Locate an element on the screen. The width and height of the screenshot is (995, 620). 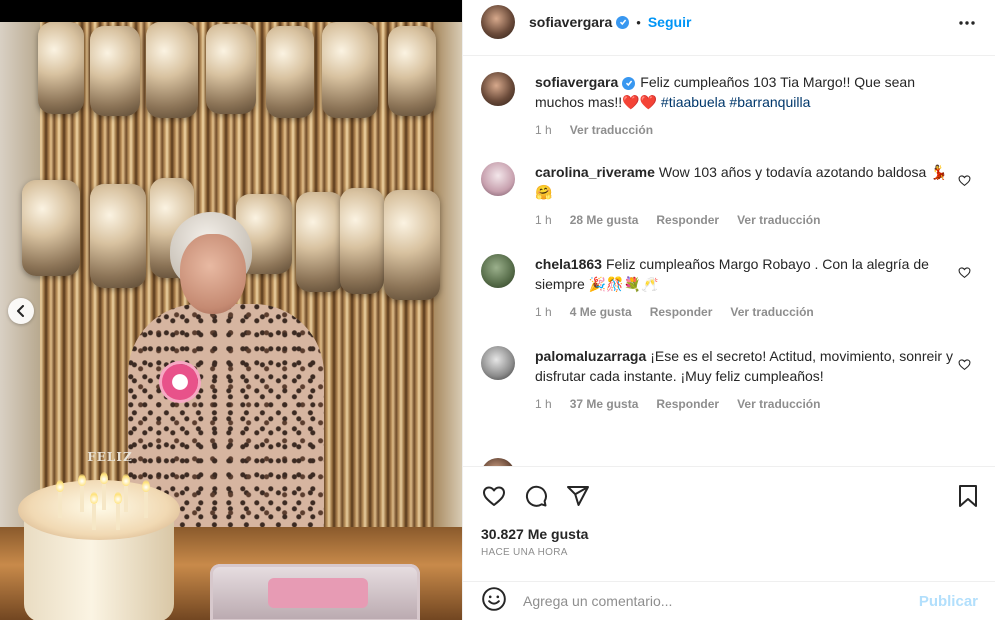
caption-username: sofiavergara is located at coordinates (576, 82).